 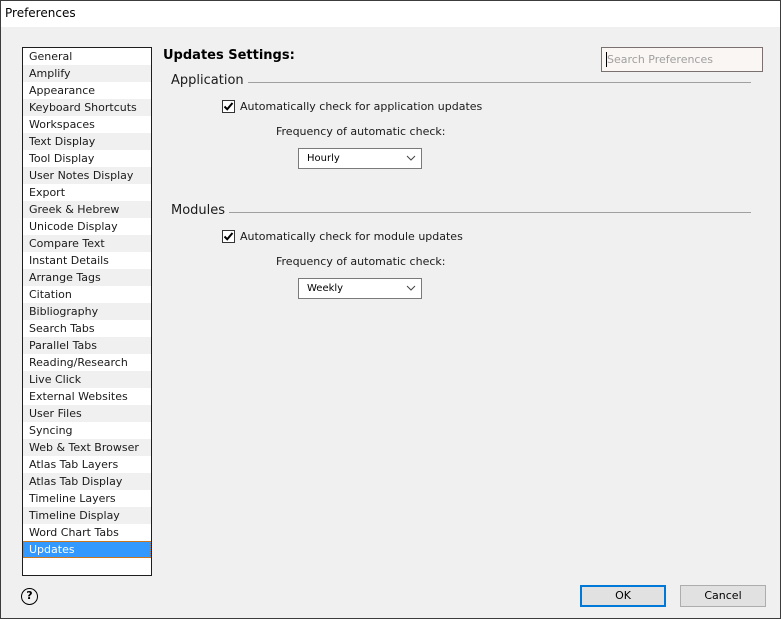 I want to click on cancel-button: Cancel, so click(x=723, y=596).